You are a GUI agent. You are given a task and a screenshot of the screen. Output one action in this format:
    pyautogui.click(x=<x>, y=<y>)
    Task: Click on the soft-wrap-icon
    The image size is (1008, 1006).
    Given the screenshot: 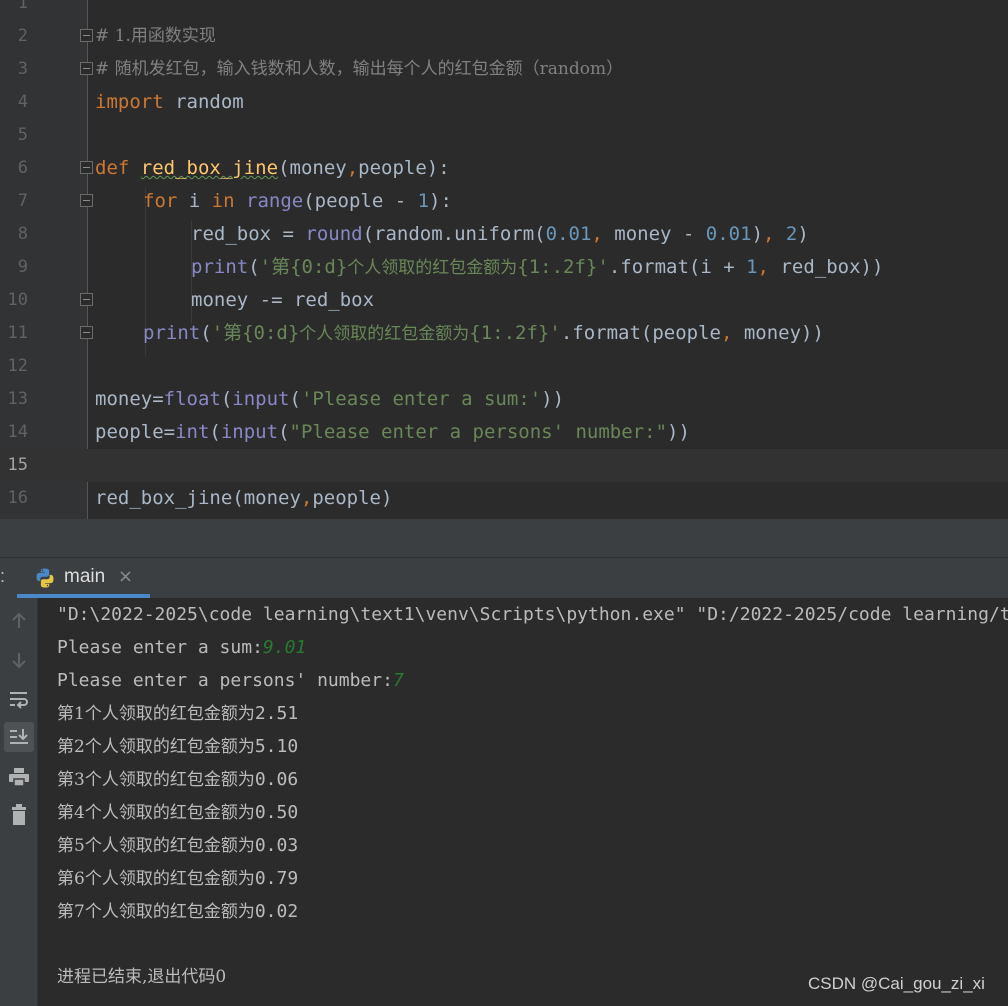 What is the action you would take?
    pyautogui.click(x=19, y=700)
    